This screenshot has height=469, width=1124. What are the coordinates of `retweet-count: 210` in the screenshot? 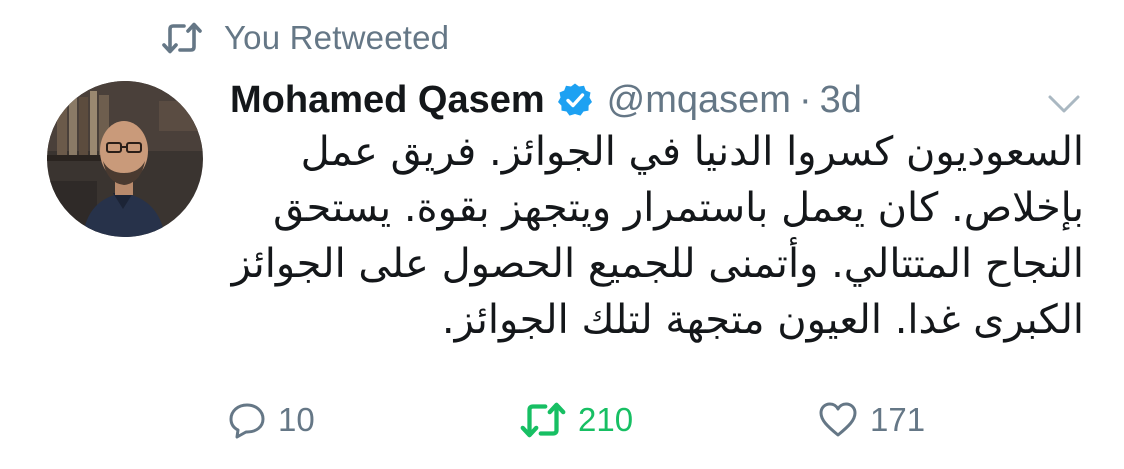 It's located at (606, 419).